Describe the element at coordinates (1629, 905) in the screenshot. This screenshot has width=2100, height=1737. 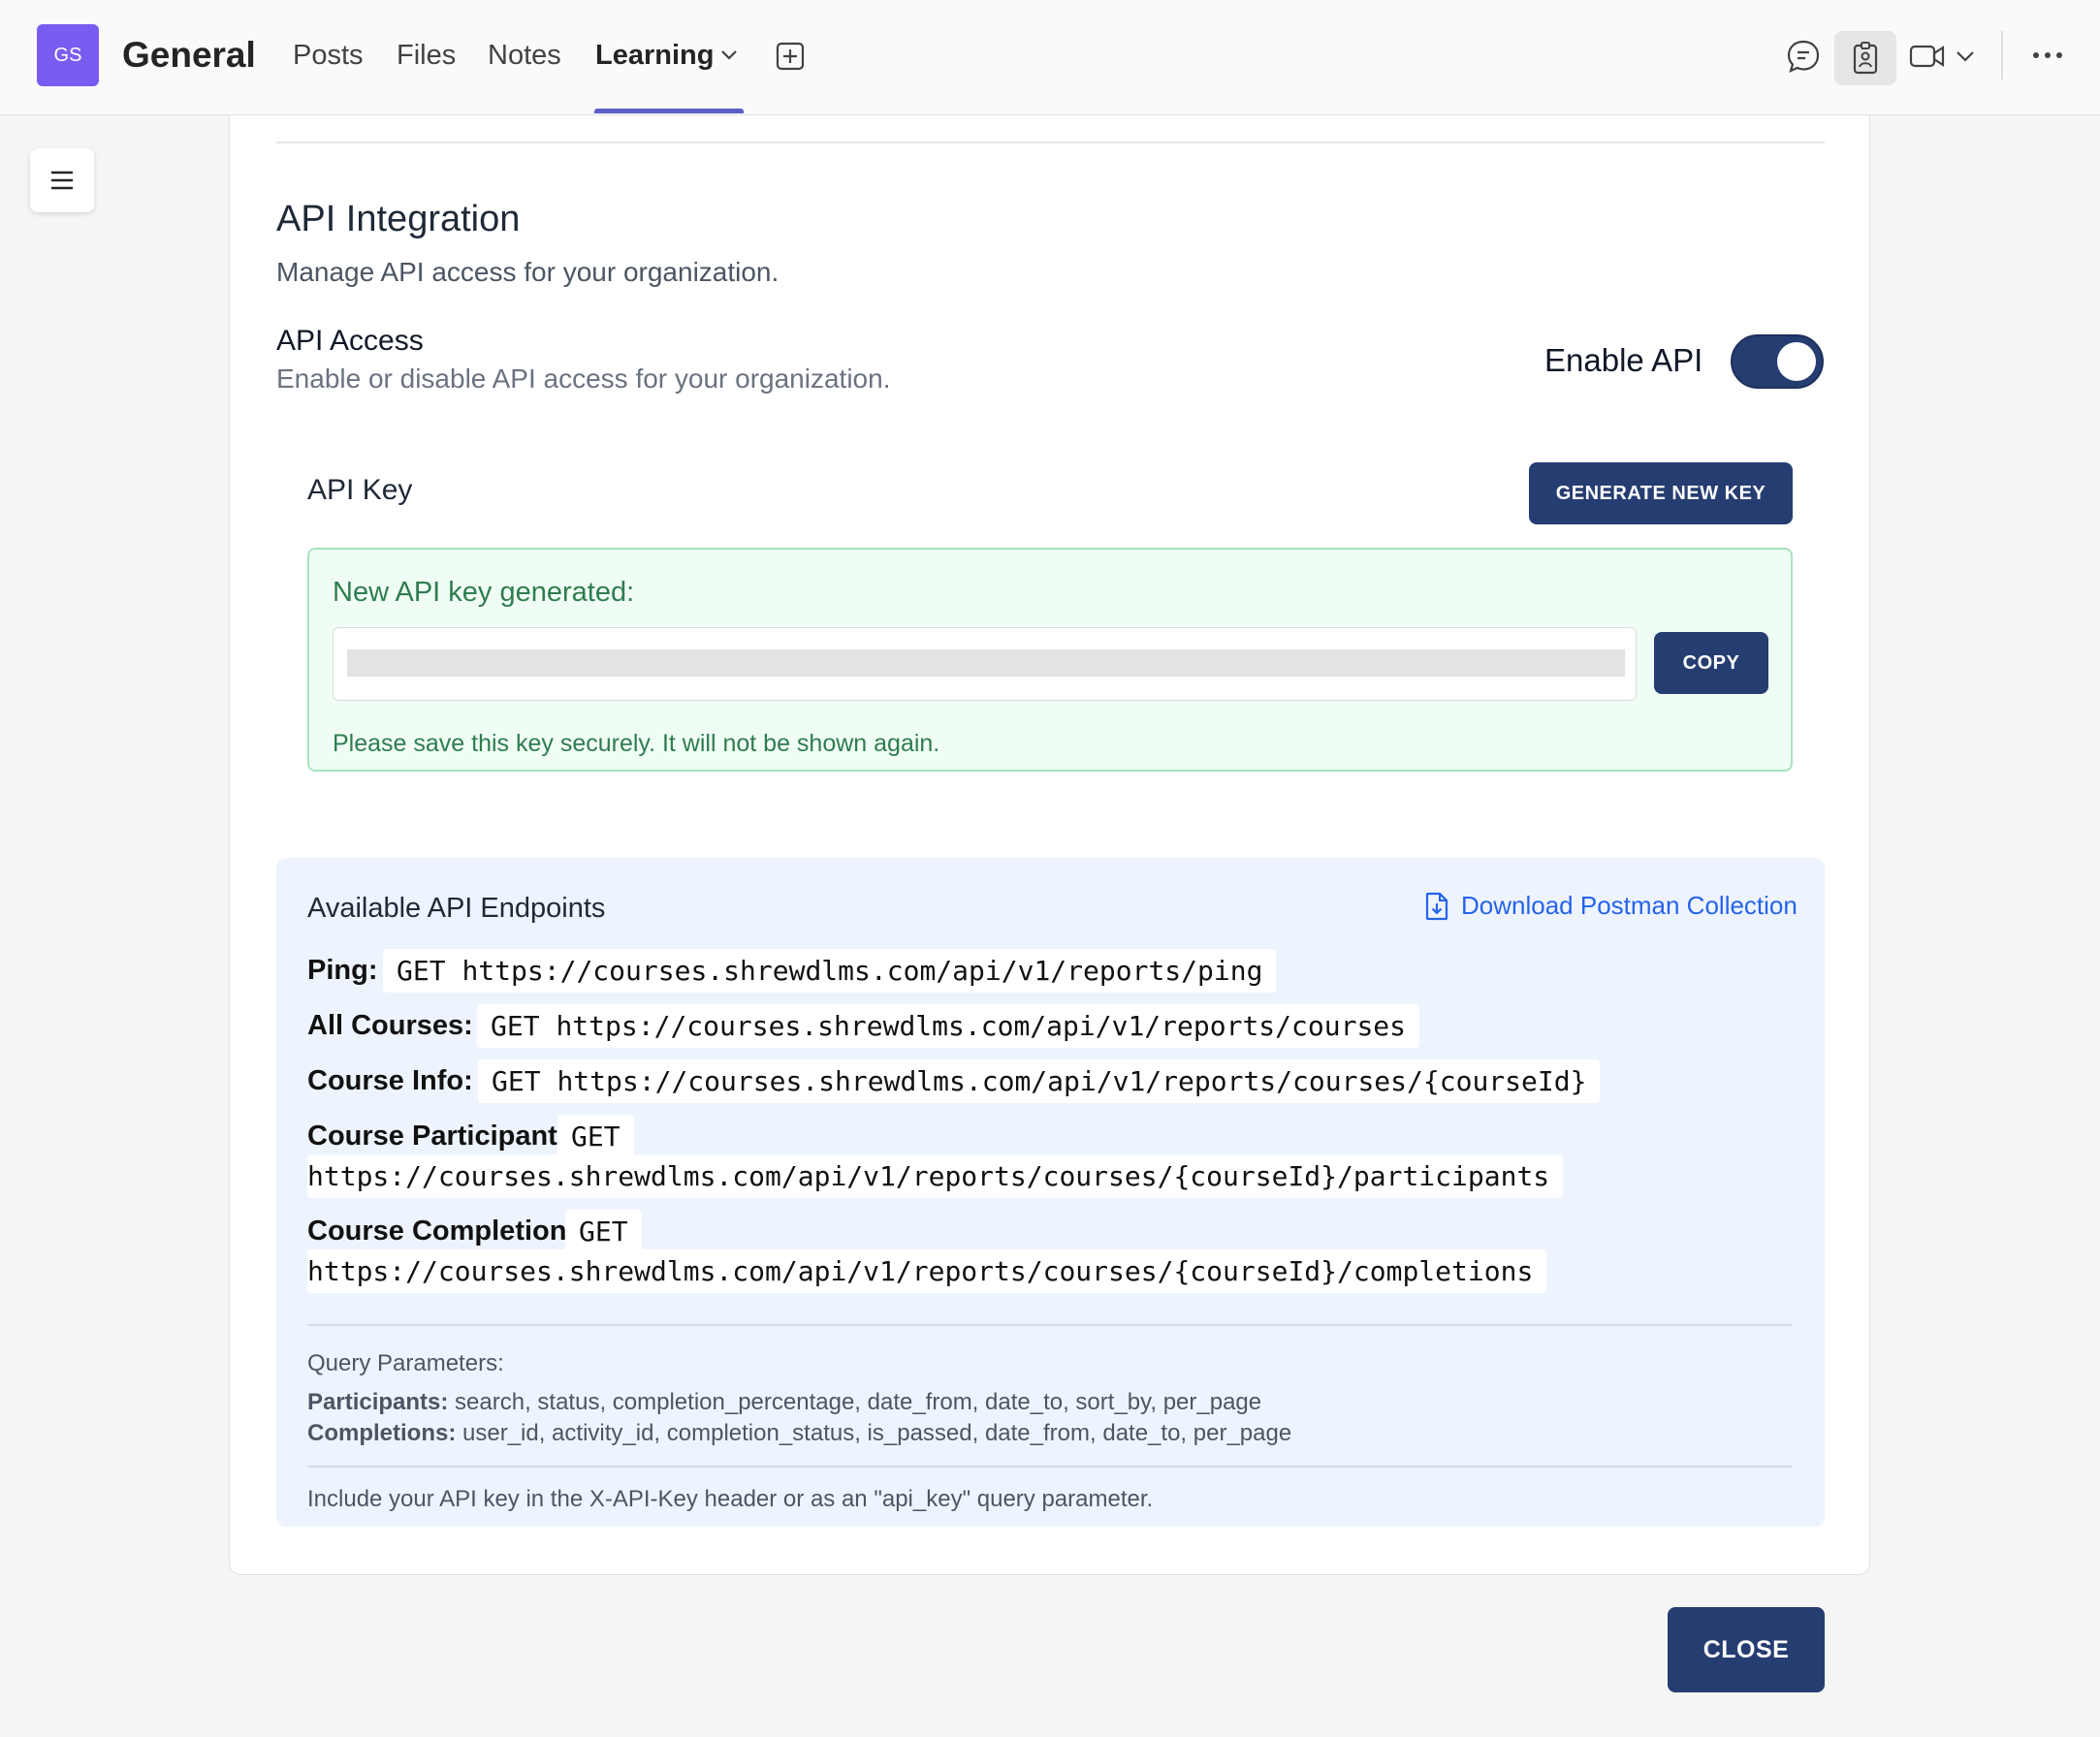
I see `download-postman-label: Download Postman Collection` at that location.